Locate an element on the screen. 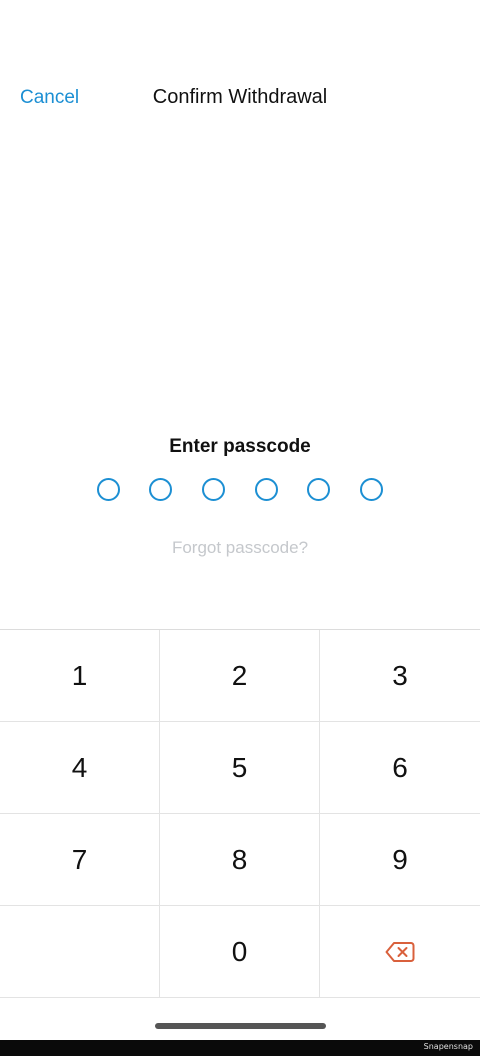 The image size is (480, 1056). backspace-button is located at coordinates (400, 951).